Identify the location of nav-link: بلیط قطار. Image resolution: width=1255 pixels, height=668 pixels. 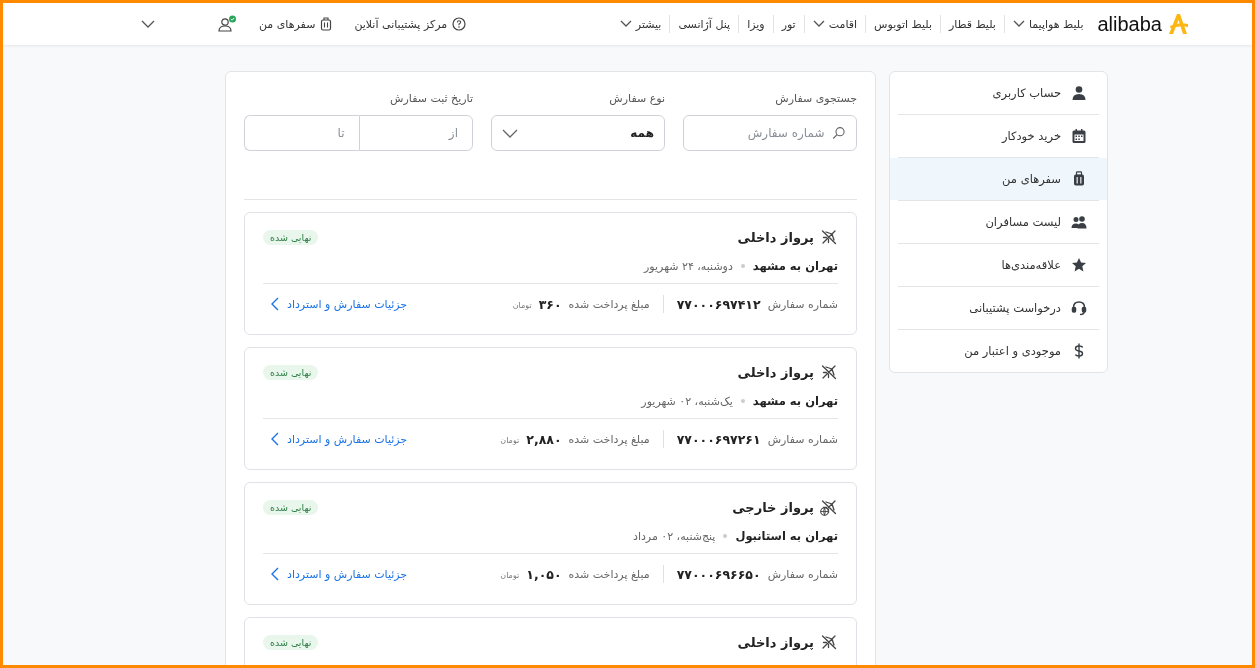
(972, 24).